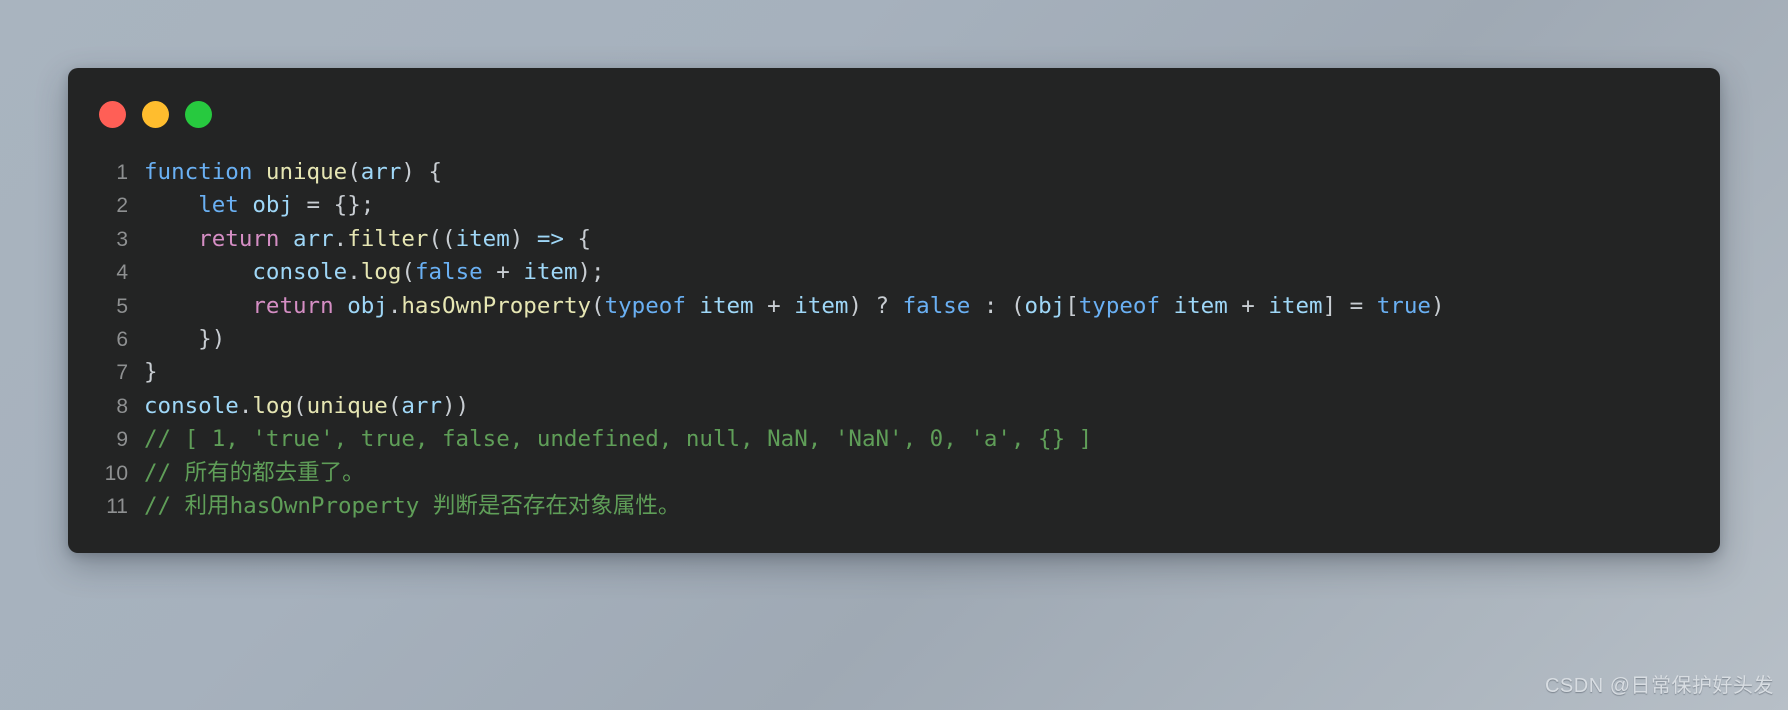 The width and height of the screenshot is (1788, 710). Describe the element at coordinates (932, 506) in the screenshot. I see `line-content: // 利用hasOwnProperty 判断是否存在对象属性。` at that location.